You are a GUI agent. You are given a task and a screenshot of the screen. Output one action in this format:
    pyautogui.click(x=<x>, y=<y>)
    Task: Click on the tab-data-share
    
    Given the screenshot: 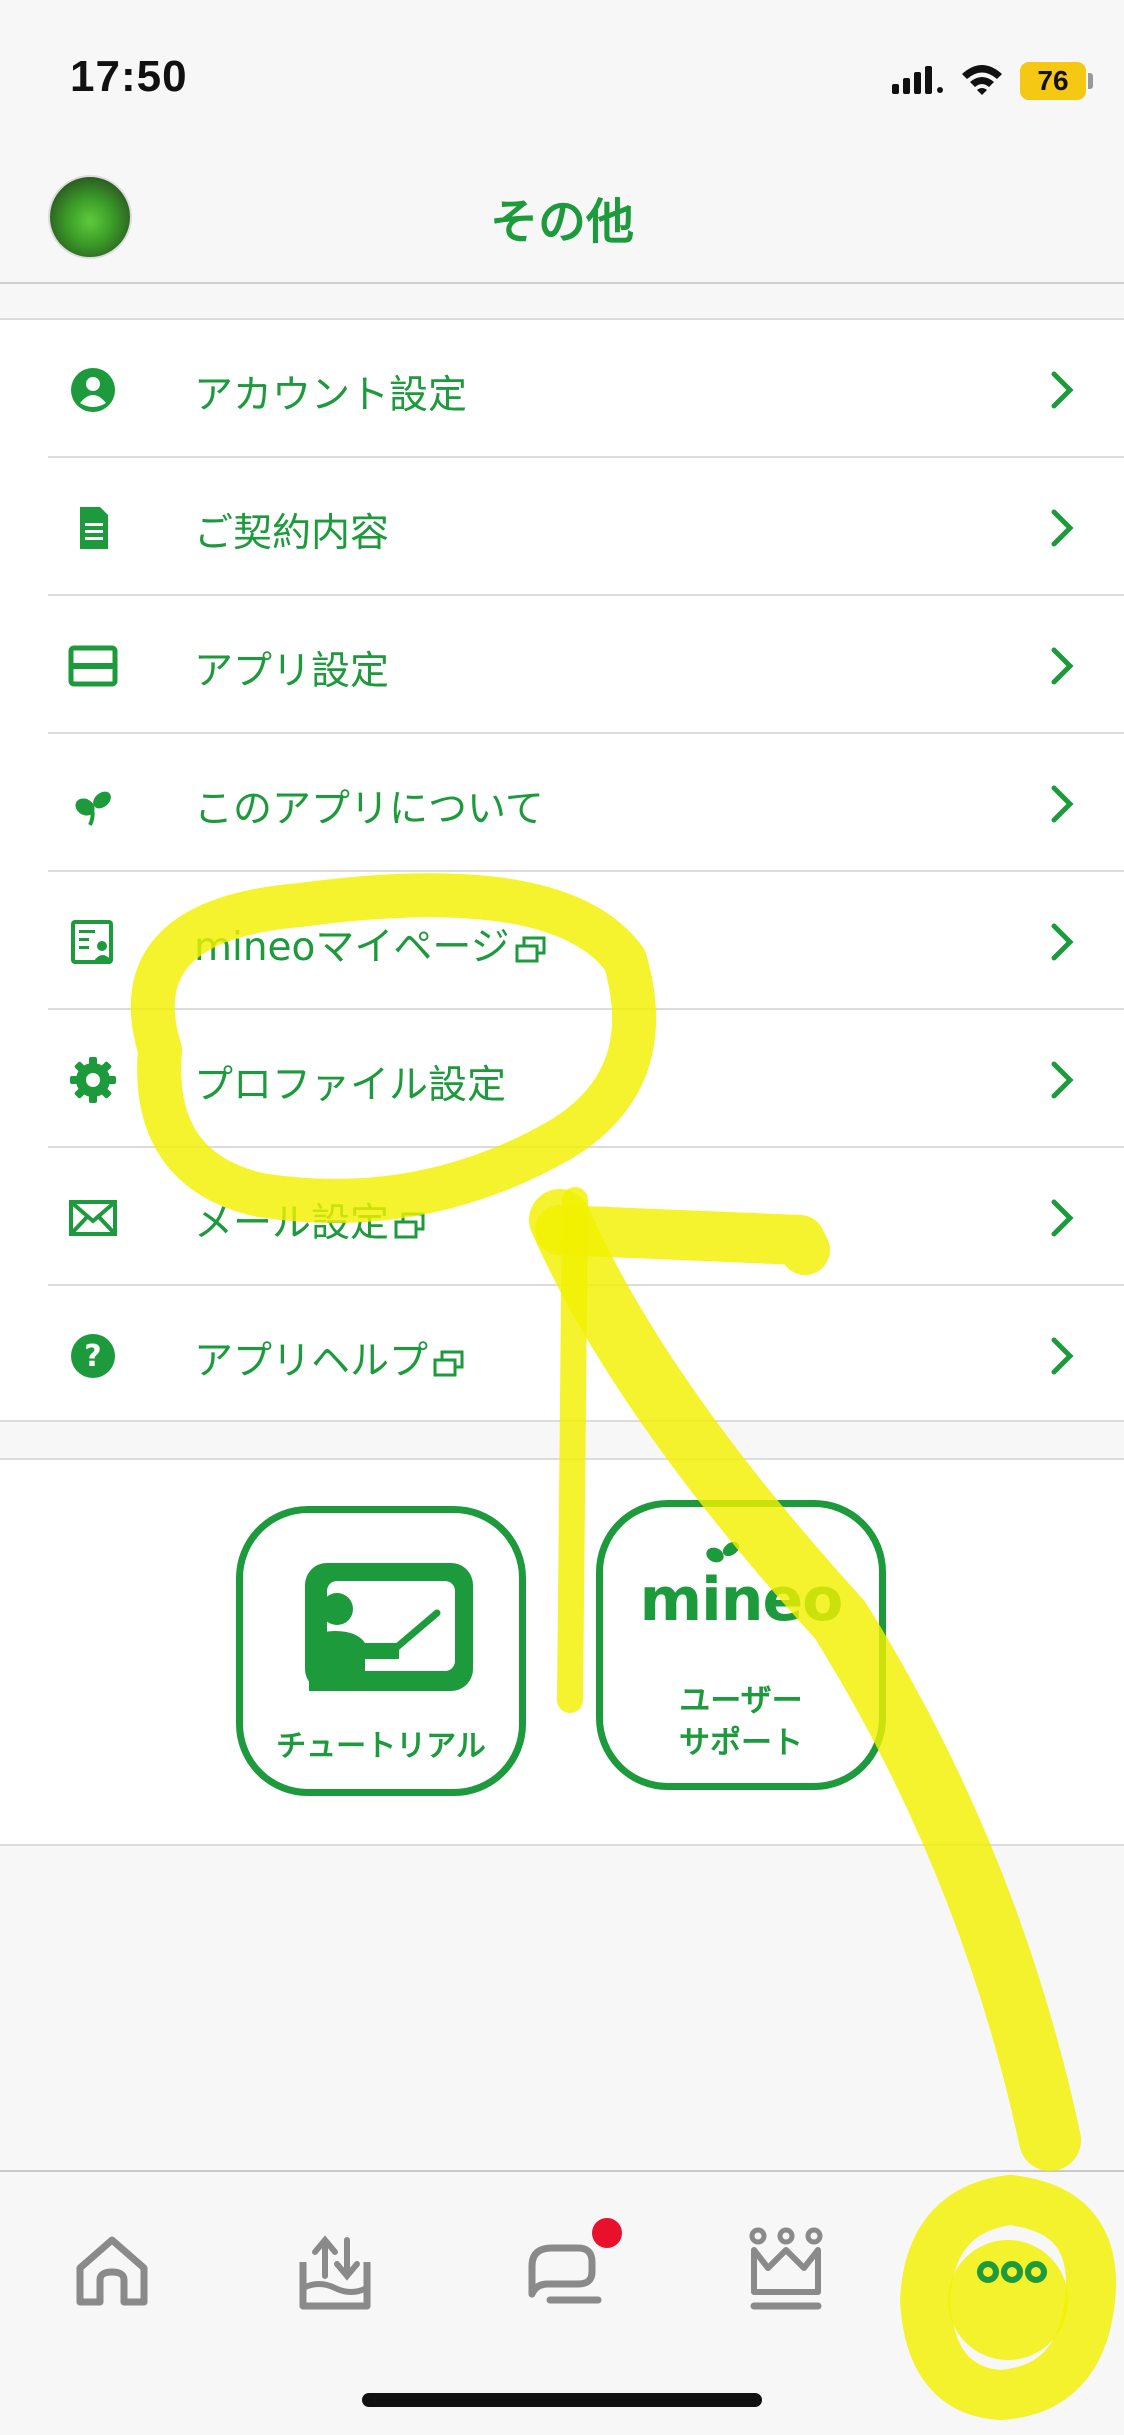 What is the action you would take?
    pyautogui.click(x=335, y=2272)
    